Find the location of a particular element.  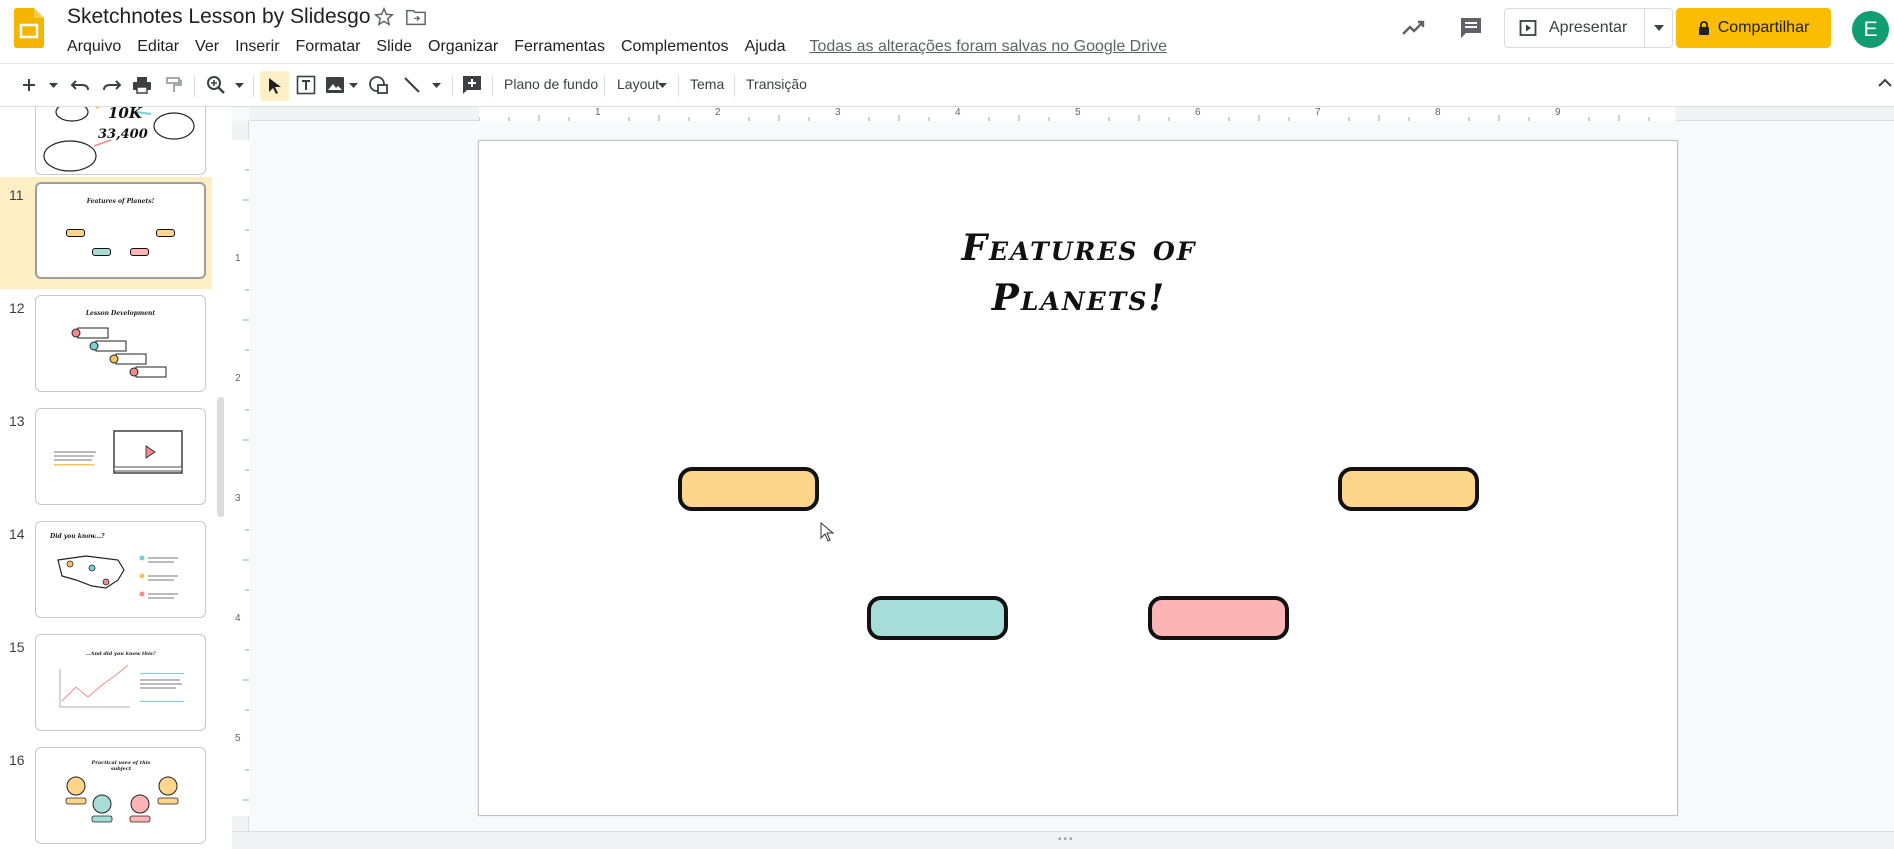

present-label: Apresentar is located at coordinates (1588, 27).